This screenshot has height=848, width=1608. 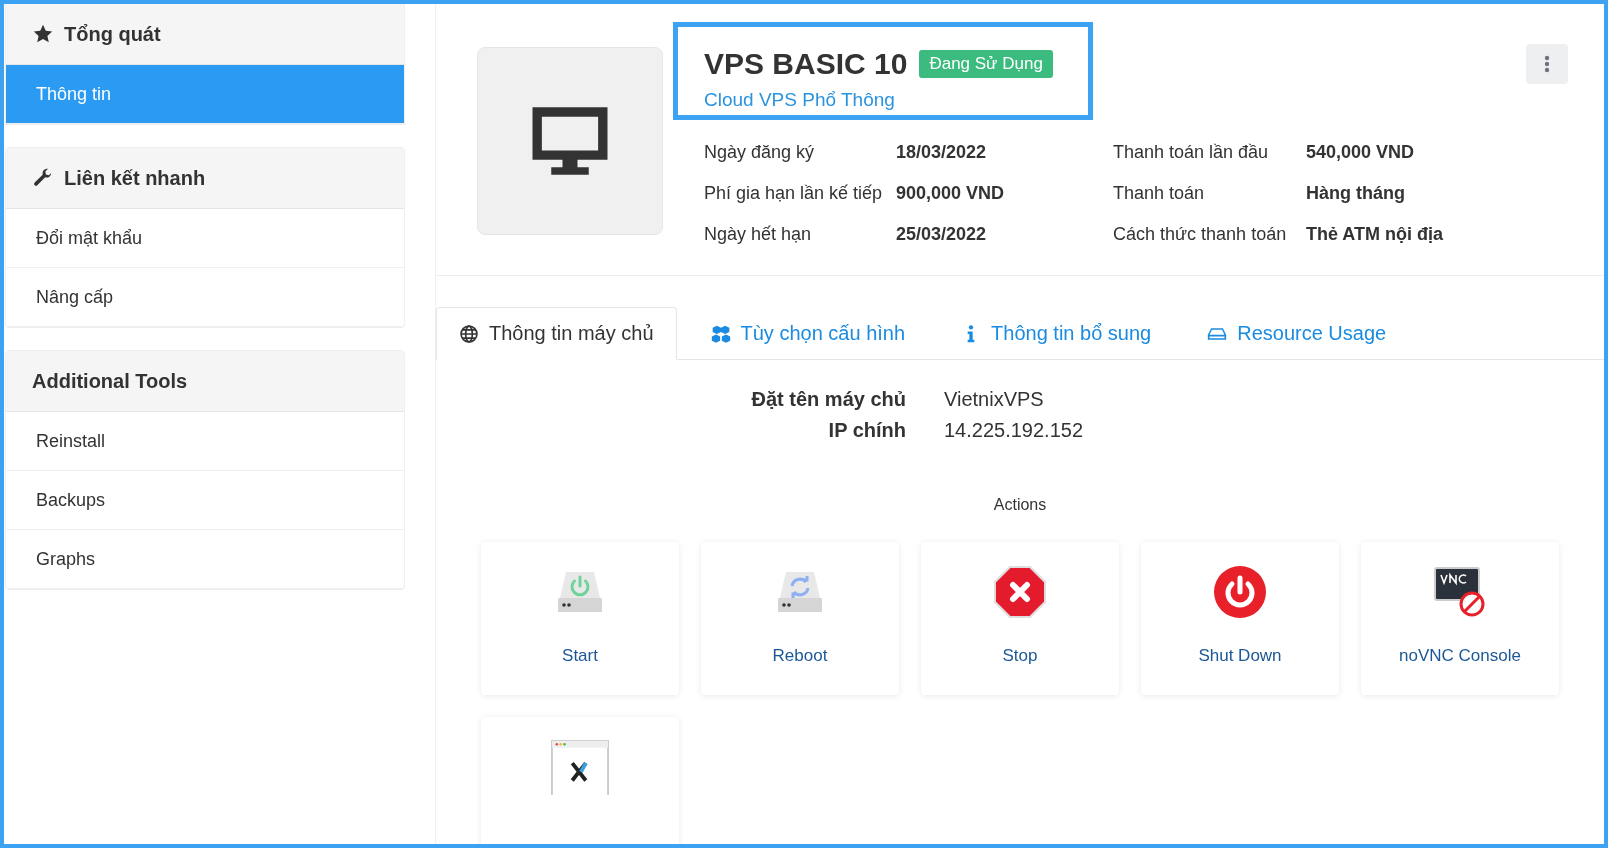 What do you see at coordinates (1020, 592) in the screenshot?
I see `stop-sign-icon` at bounding box center [1020, 592].